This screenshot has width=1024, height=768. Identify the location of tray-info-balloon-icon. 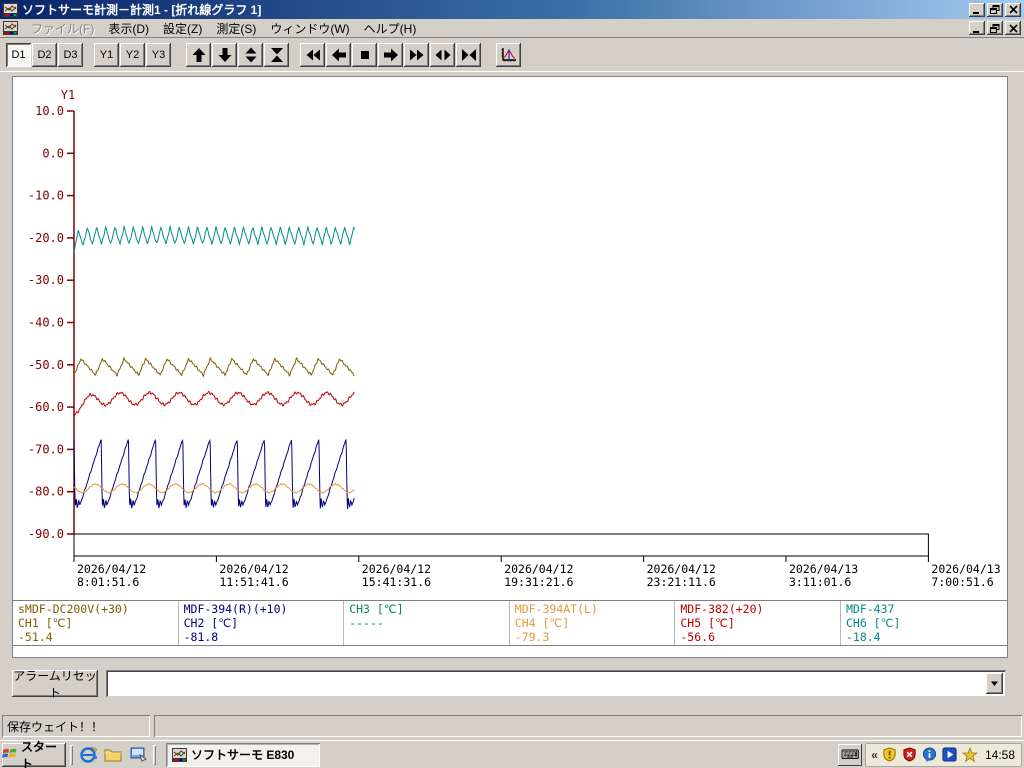
(930, 755).